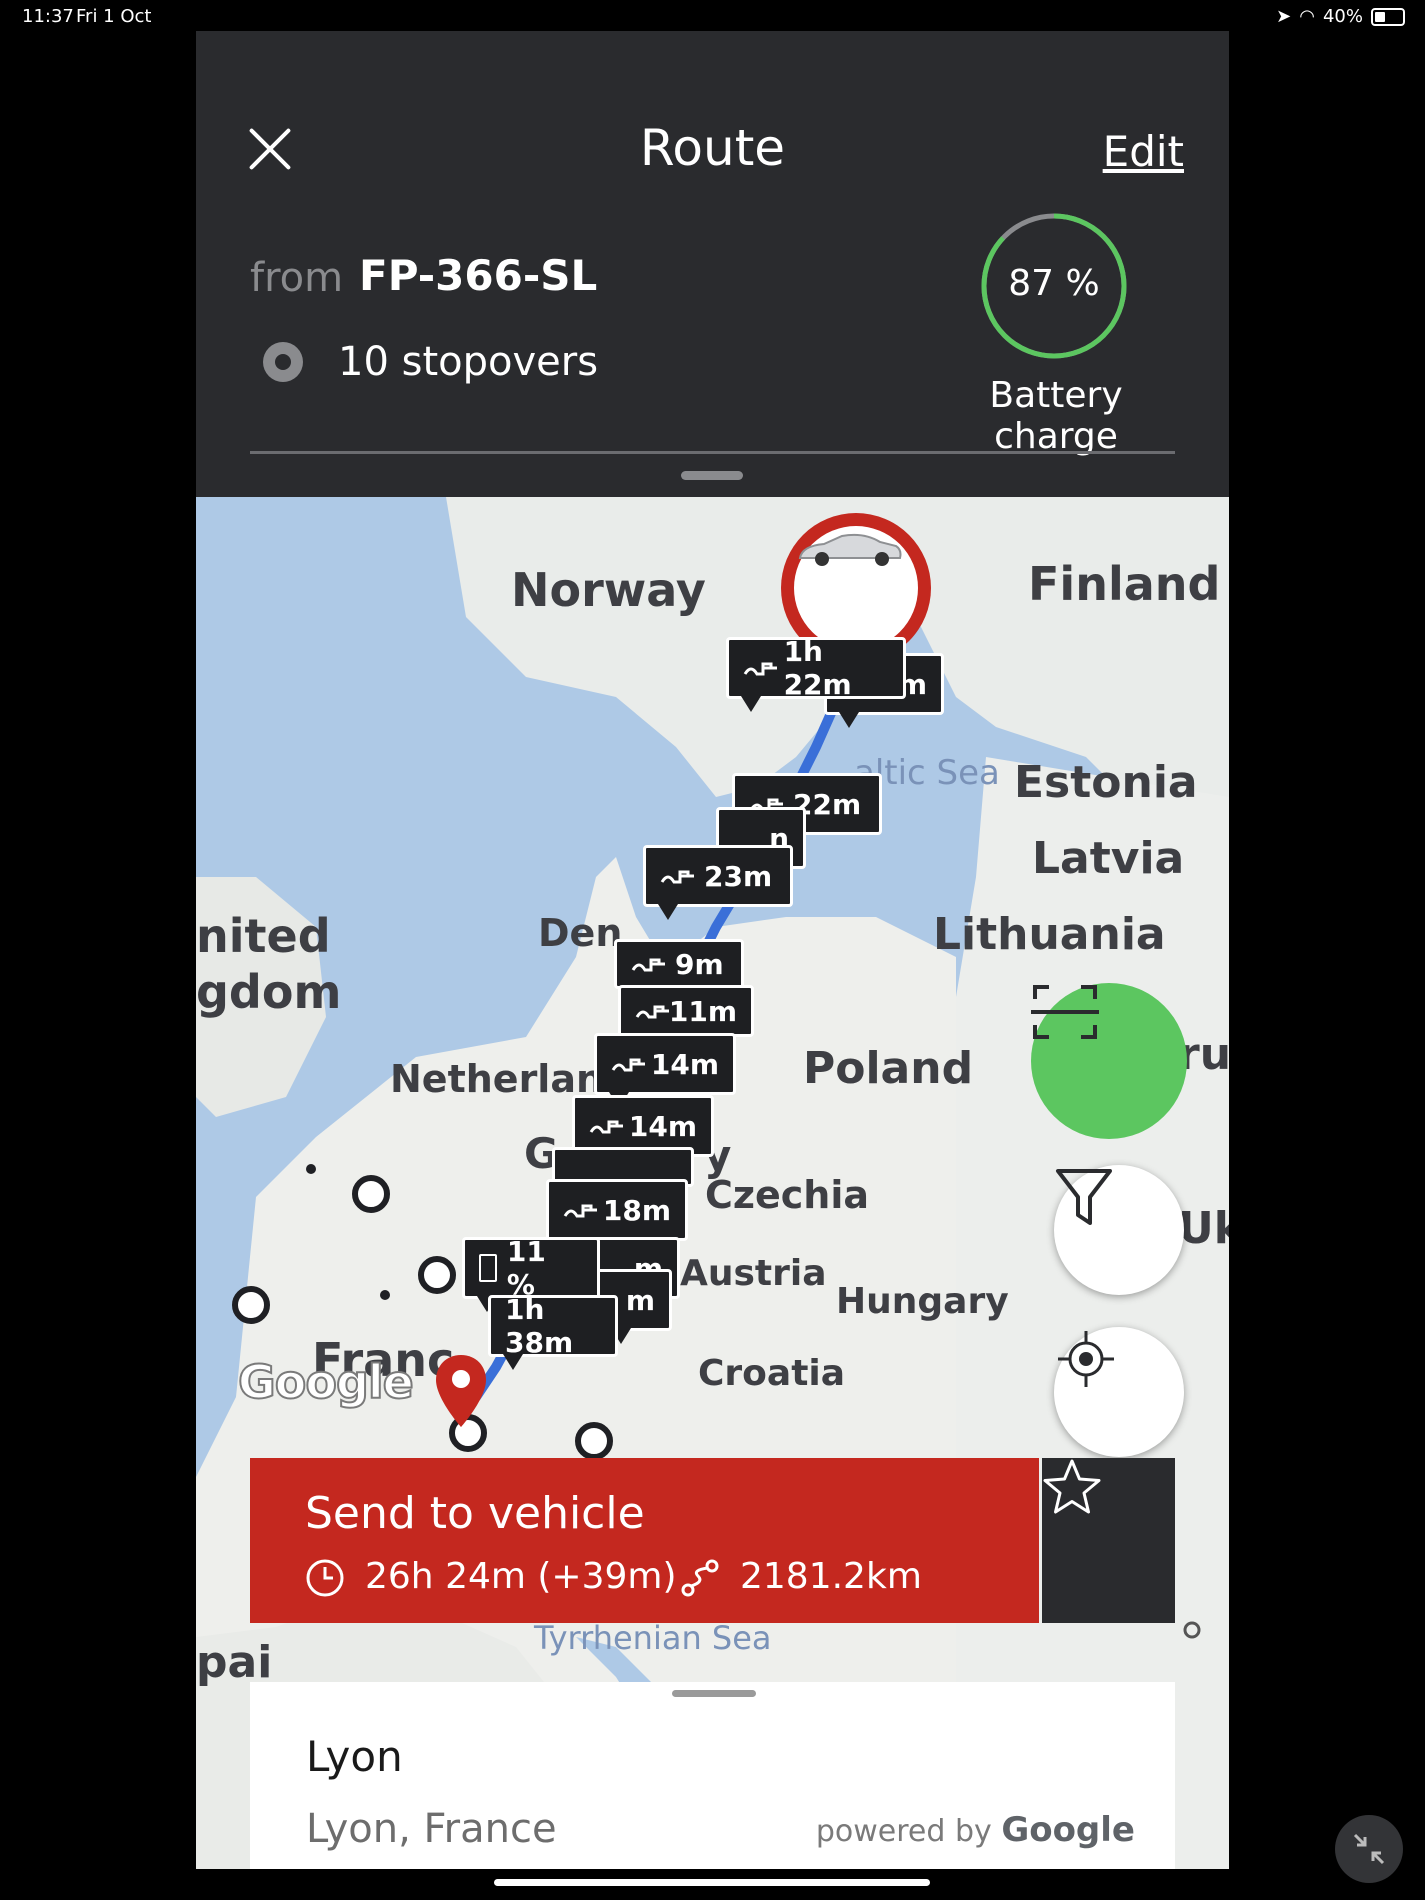 This screenshot has width=1425, height=1900. I want to click on favorite-button, so click(1108, 1540).